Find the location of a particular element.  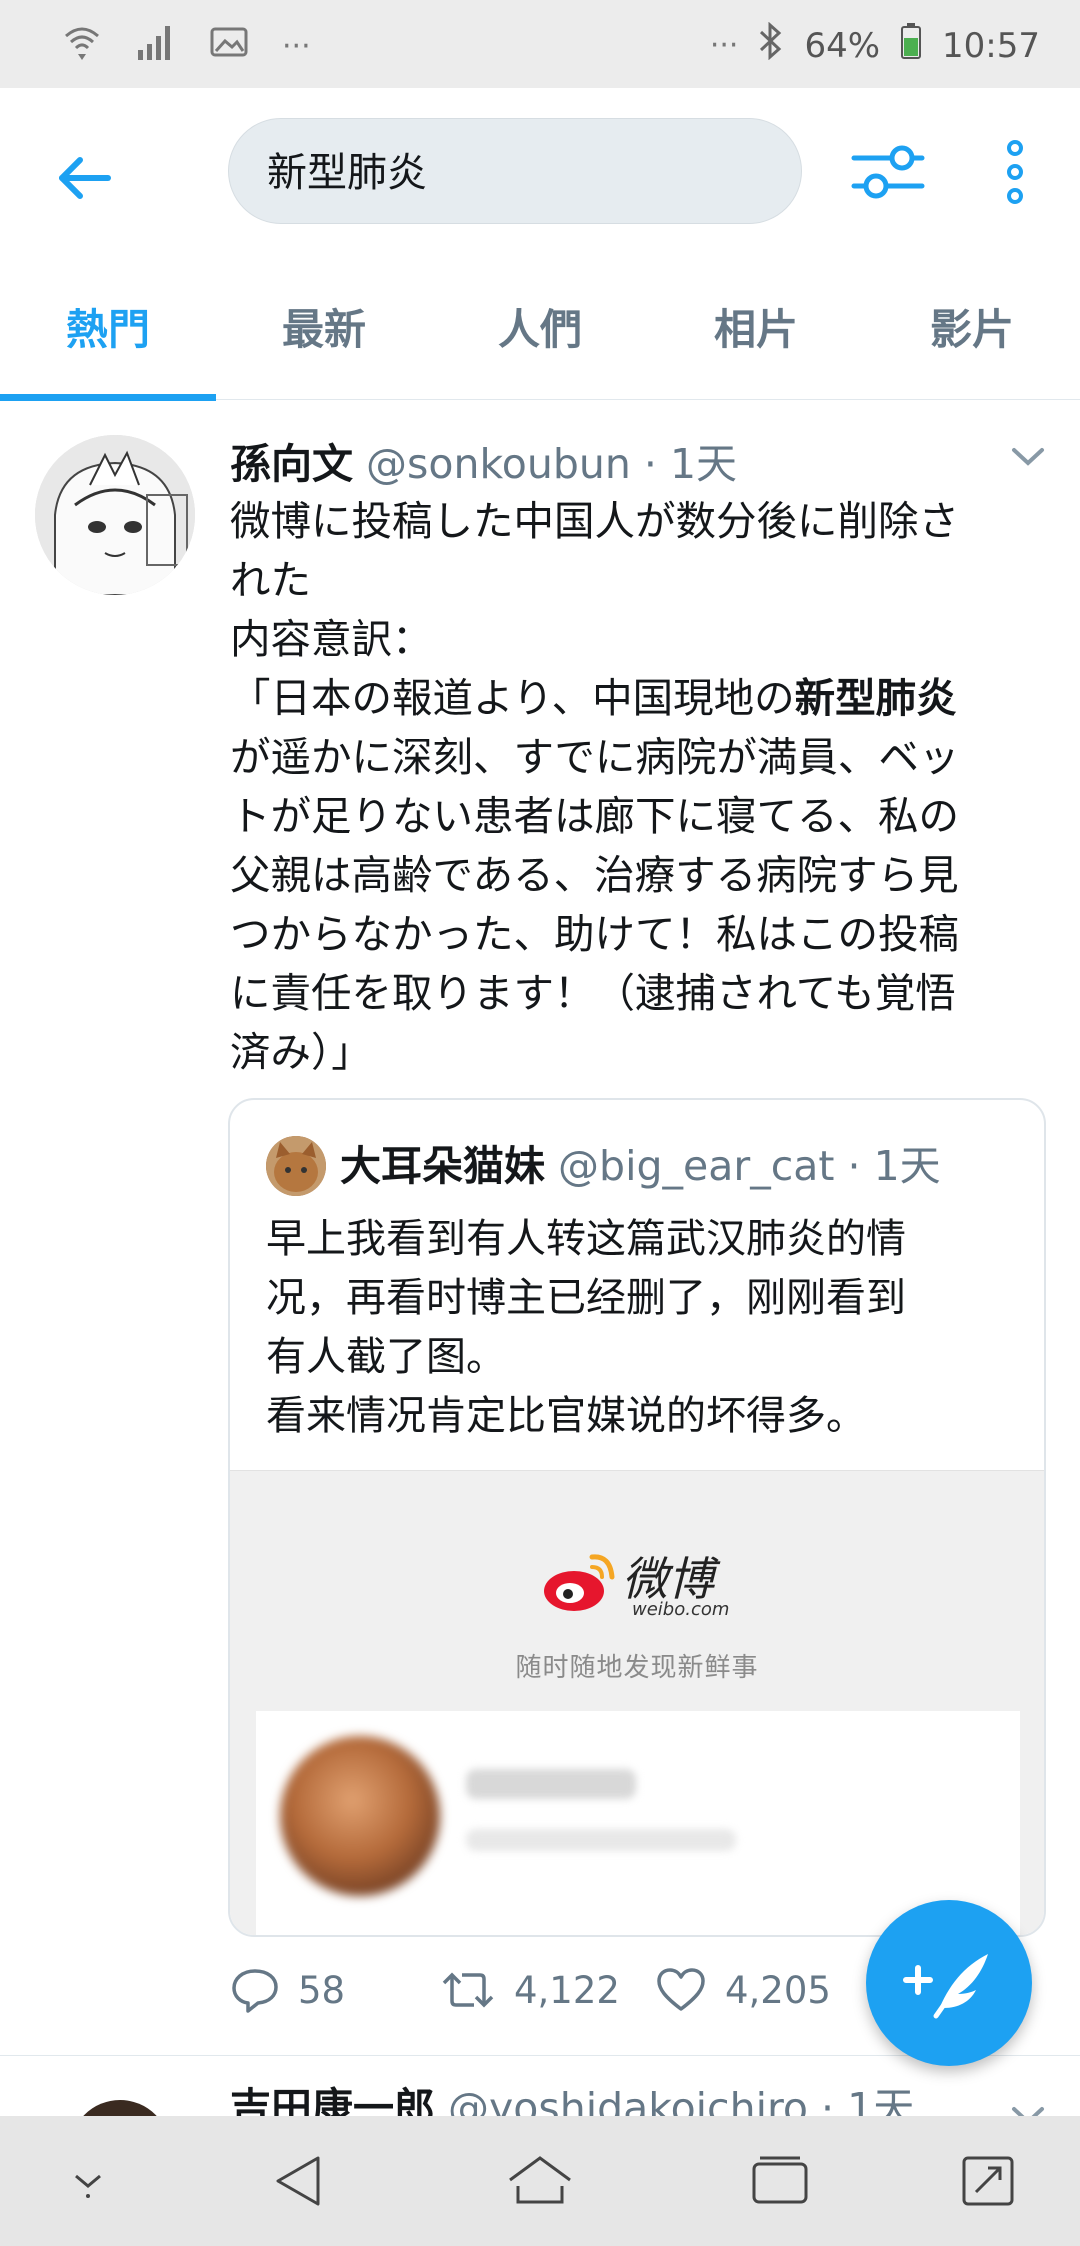

tab-videos: 影片 is located at coordinates (972, 326).